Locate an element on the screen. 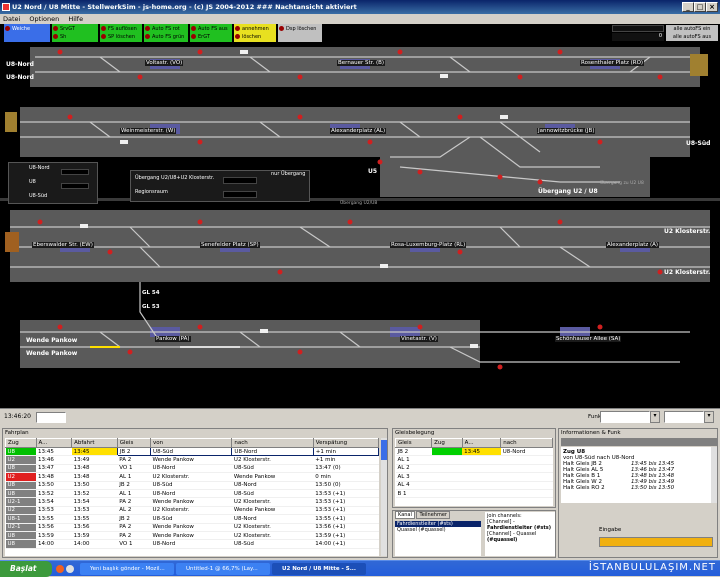 Image resolution: width=720 pixels, height=577 pixels. table-row: B 1 is located at coordinates (474, 494).